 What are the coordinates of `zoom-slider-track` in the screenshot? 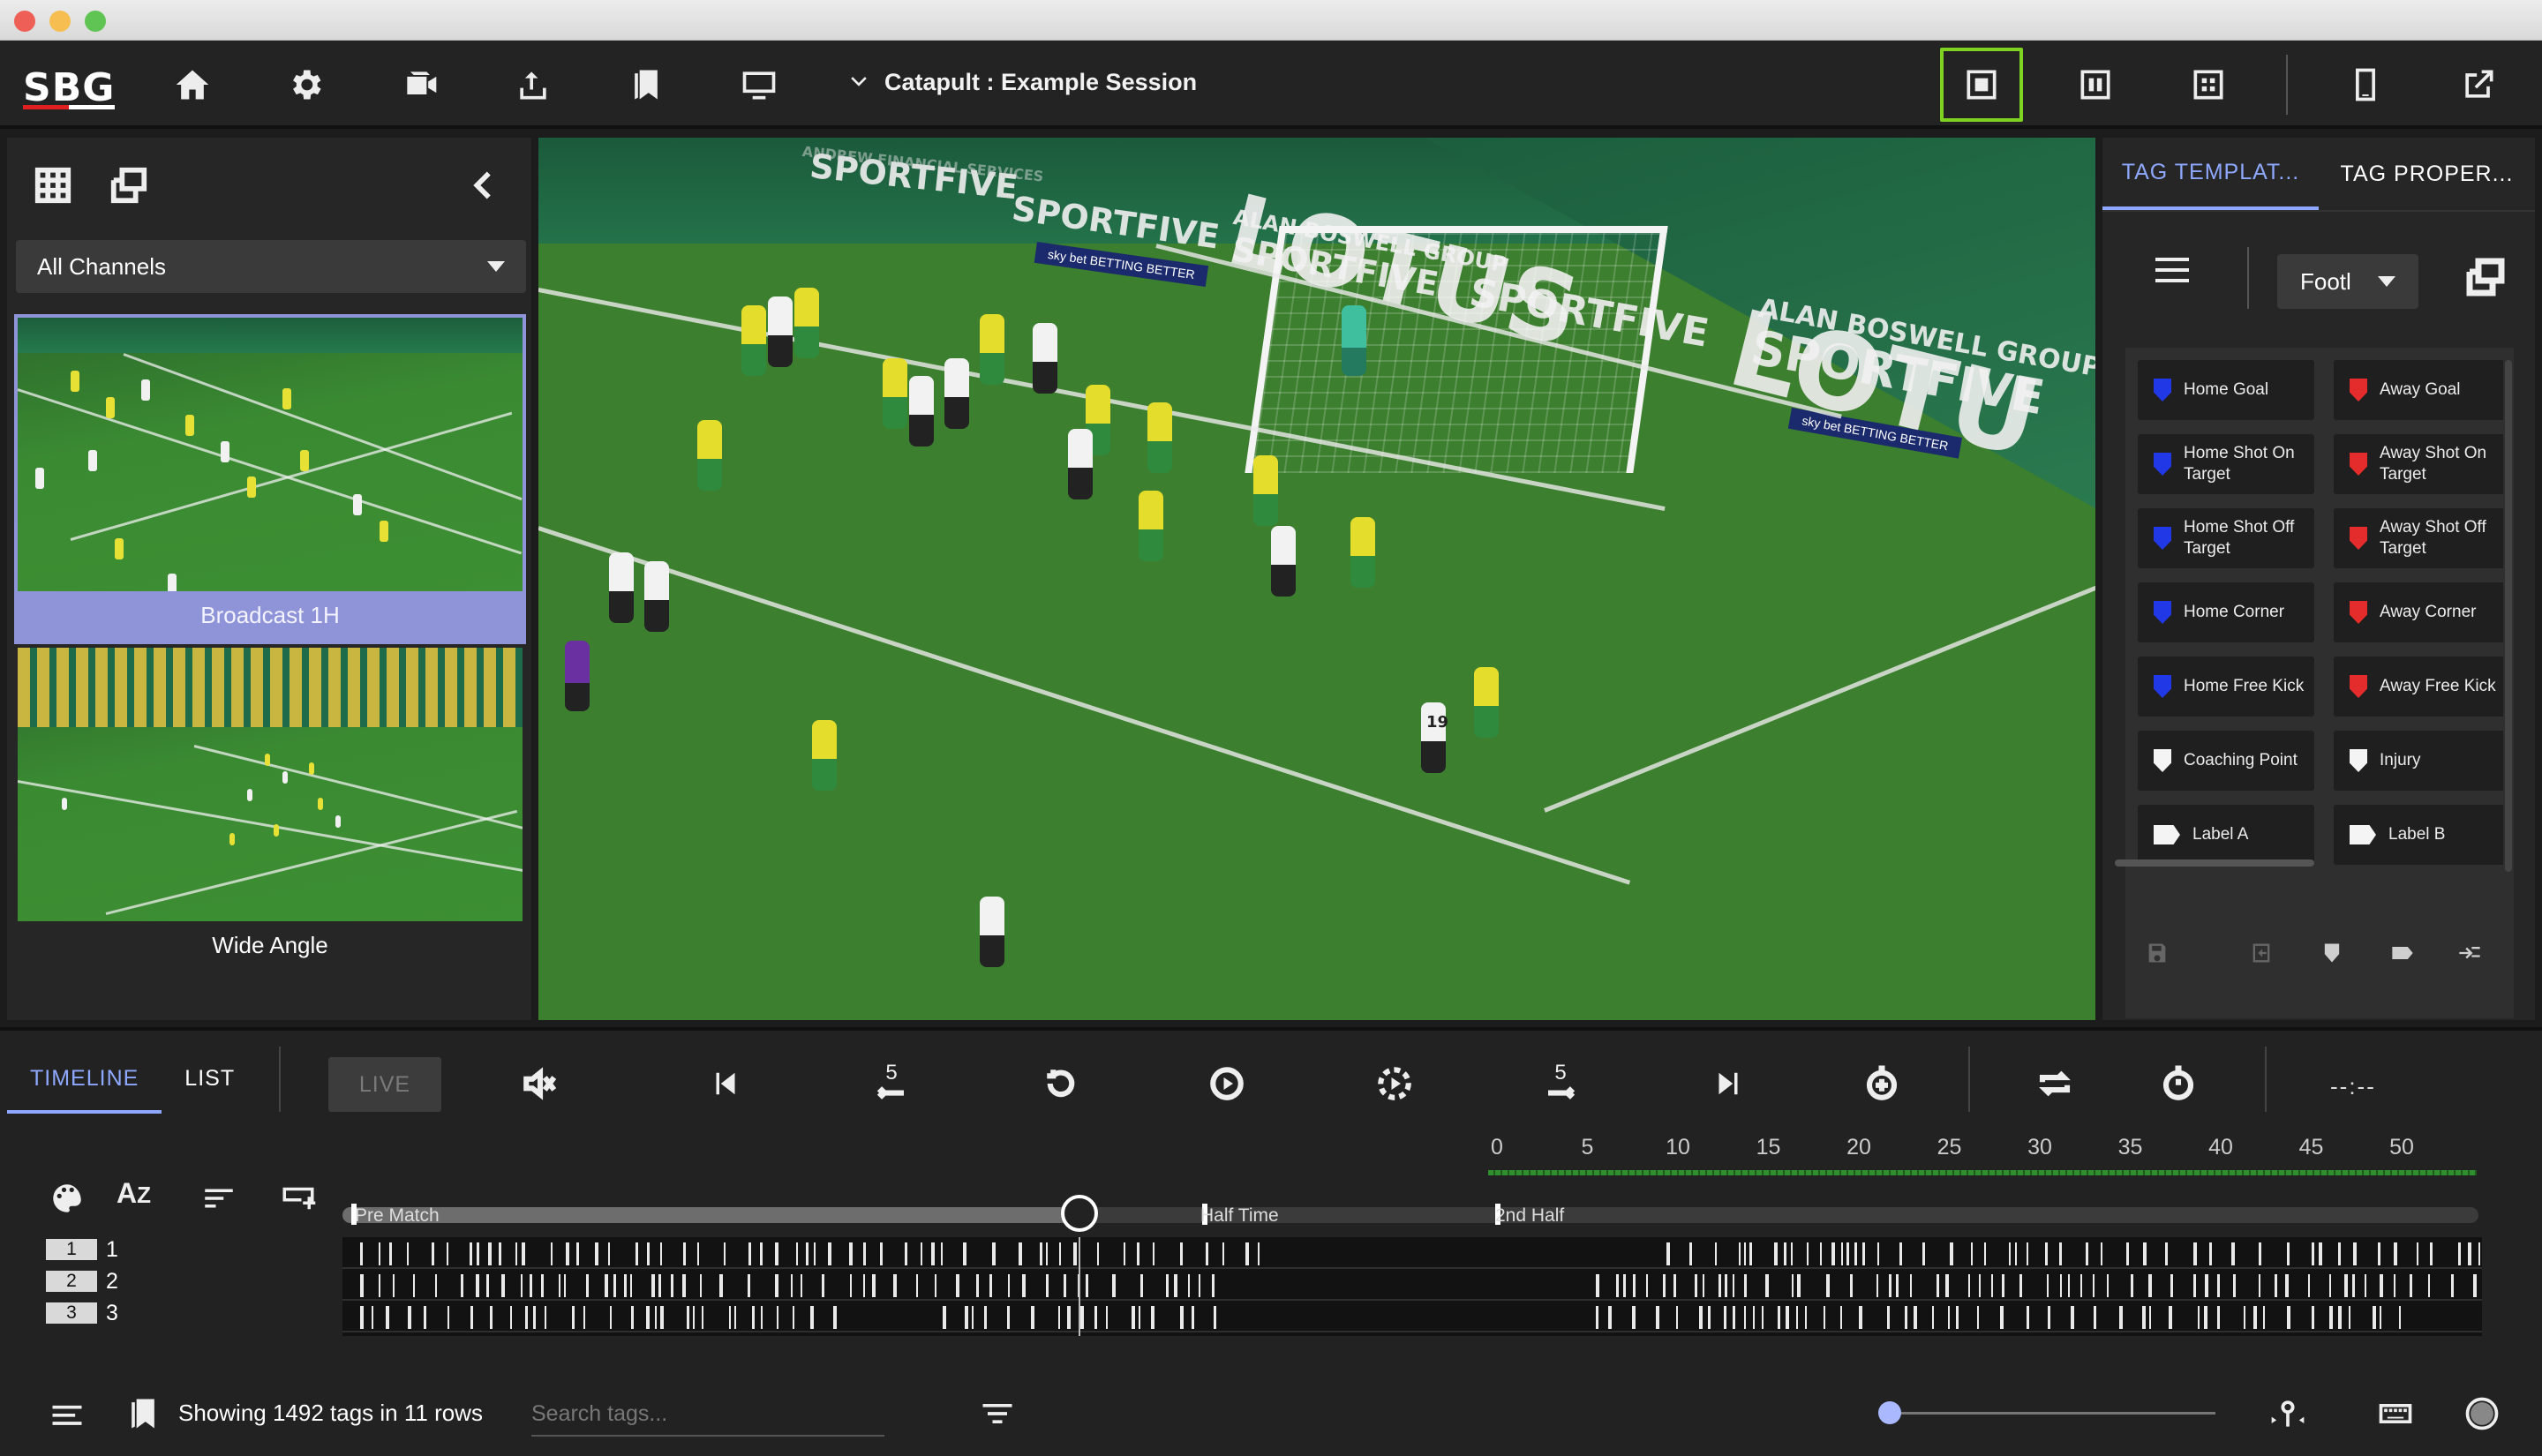 It's located at (2048, 1413).